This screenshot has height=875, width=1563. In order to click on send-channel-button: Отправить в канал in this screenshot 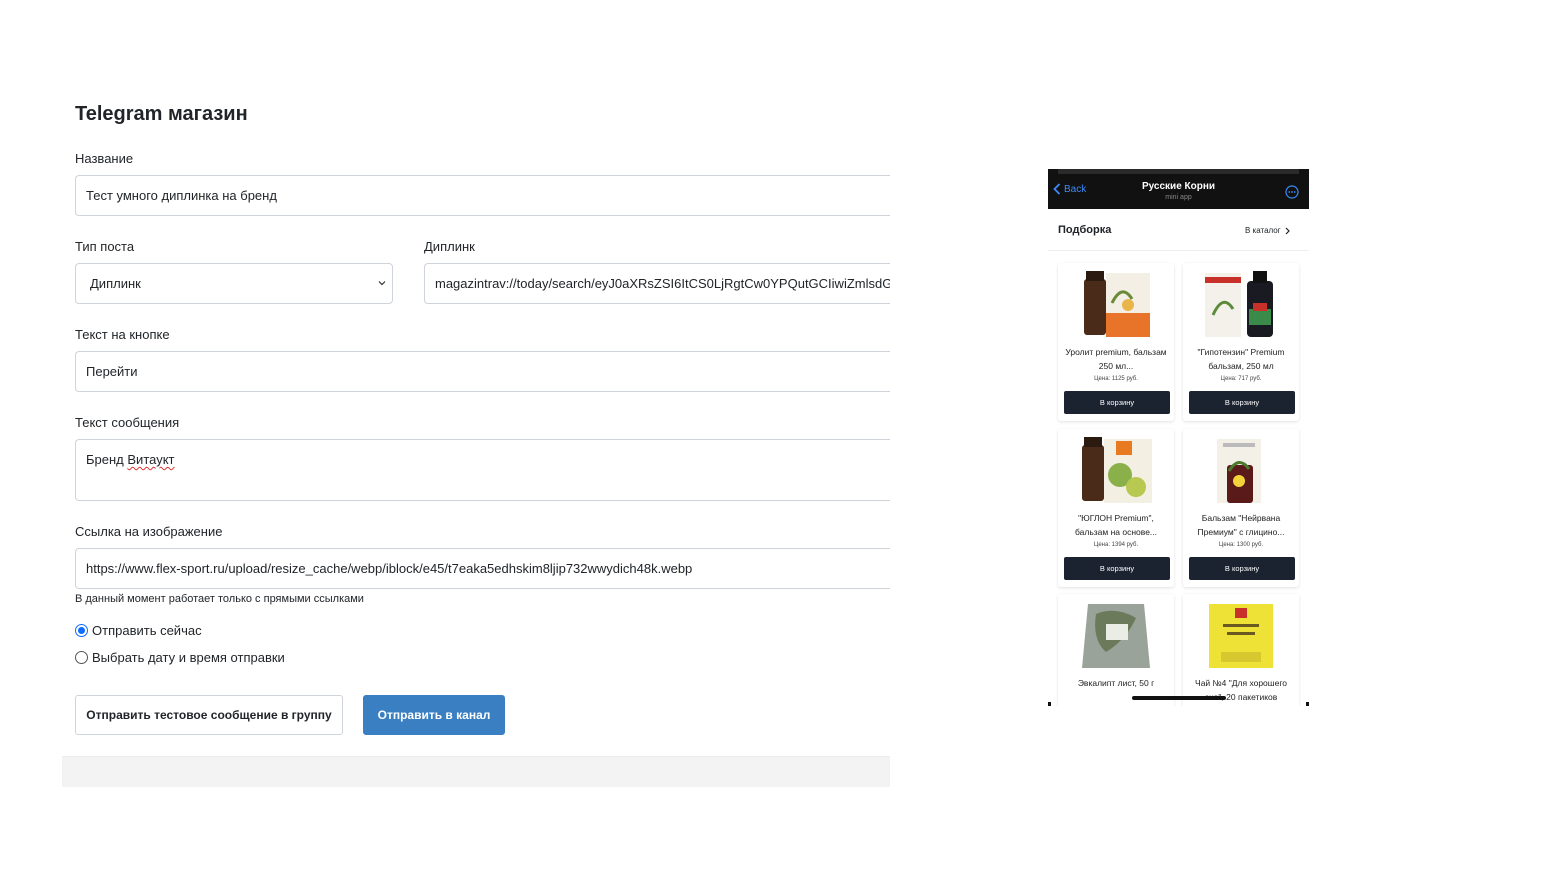, I will do `click(434, 715)`.